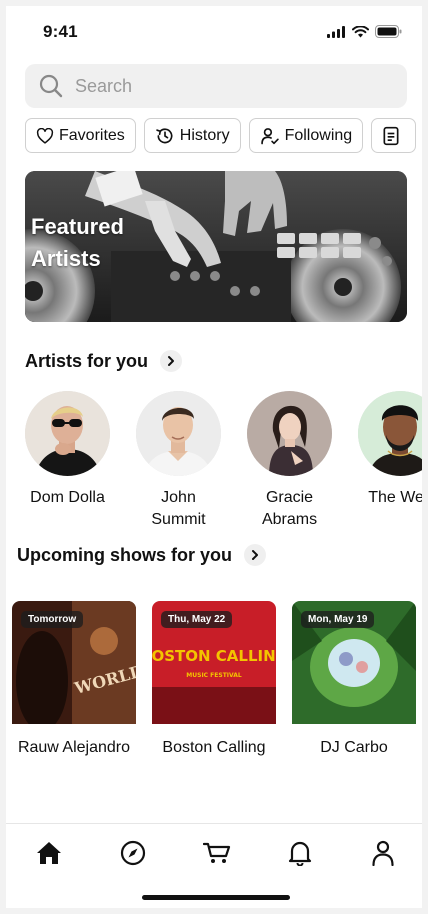 The image size is (428, 914). I want to click on favorites-chip: Favorites, so click(80, 135).